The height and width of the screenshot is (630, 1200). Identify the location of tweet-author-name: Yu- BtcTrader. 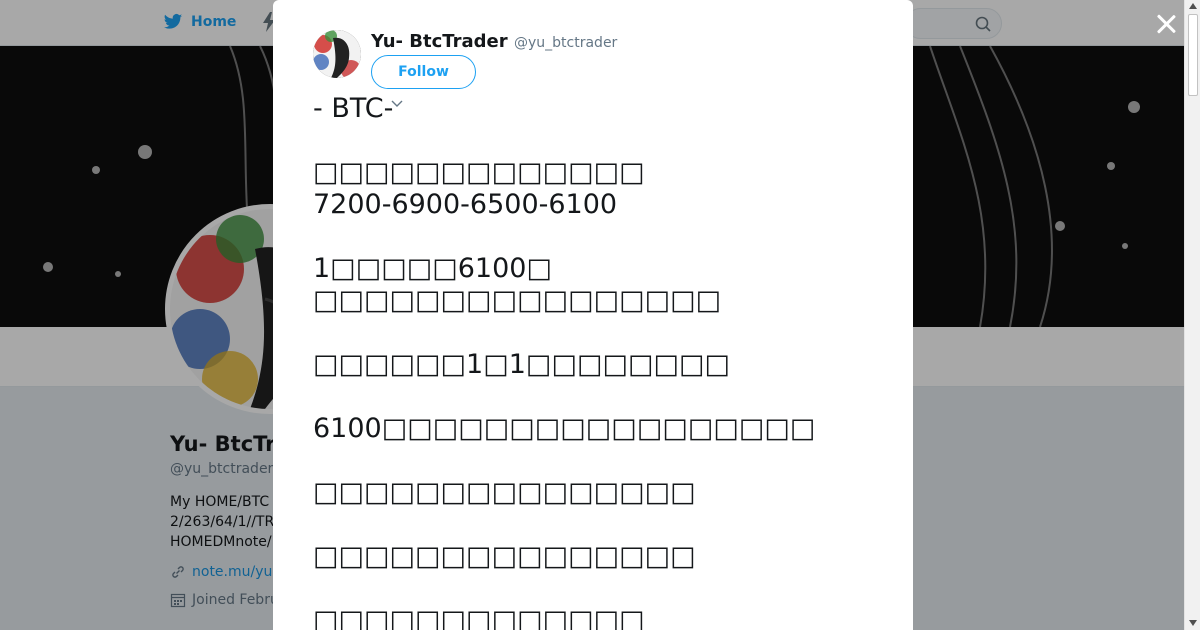
(439, 41).